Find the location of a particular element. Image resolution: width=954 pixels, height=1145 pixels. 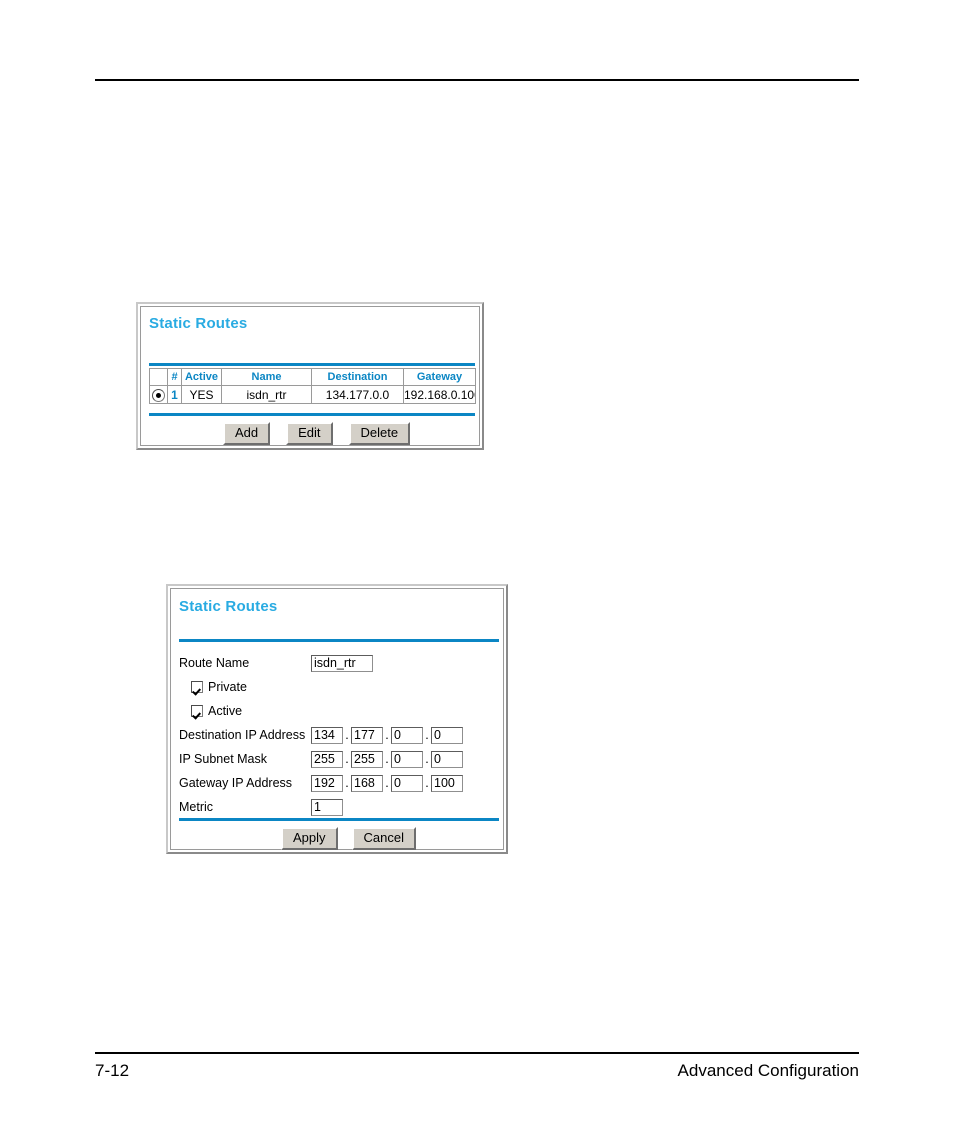

static-routes-edit-title: Static Routes is located at coordinates (228, 606).